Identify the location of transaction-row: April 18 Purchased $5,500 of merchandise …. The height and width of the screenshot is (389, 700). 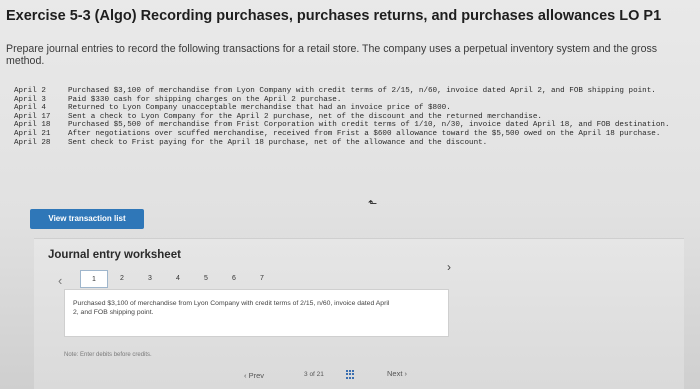
(344, 125).